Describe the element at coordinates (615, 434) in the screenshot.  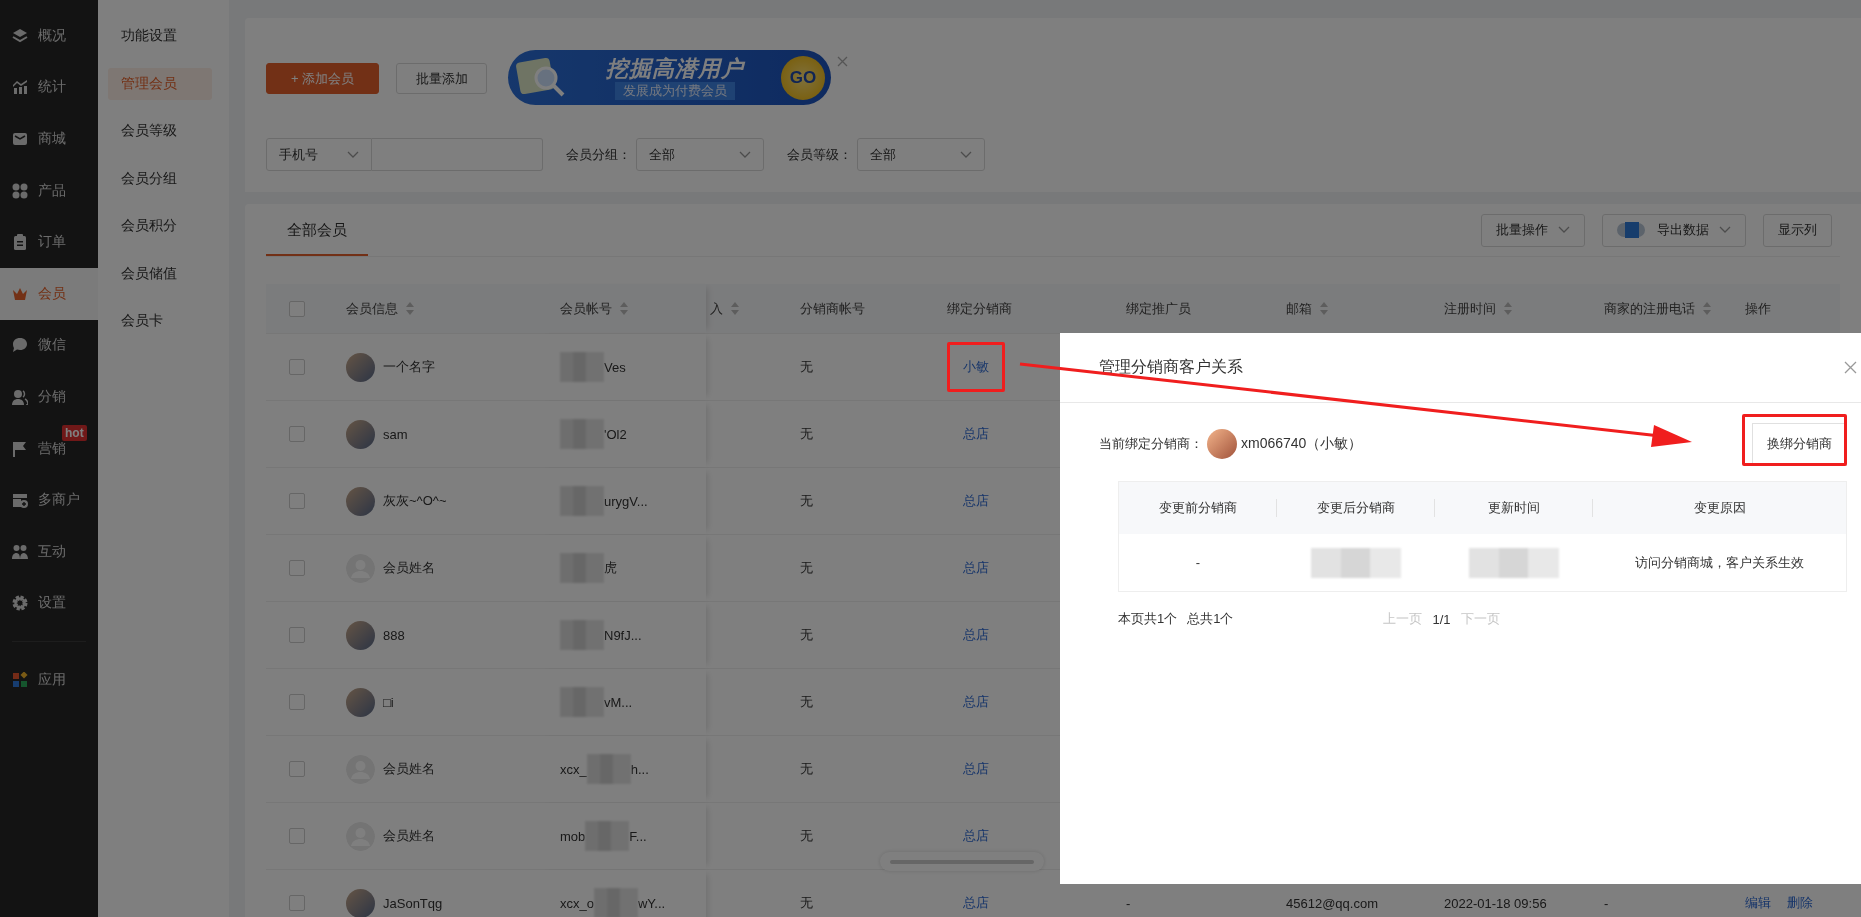
I see `member-account: 'Ol2` at that location.